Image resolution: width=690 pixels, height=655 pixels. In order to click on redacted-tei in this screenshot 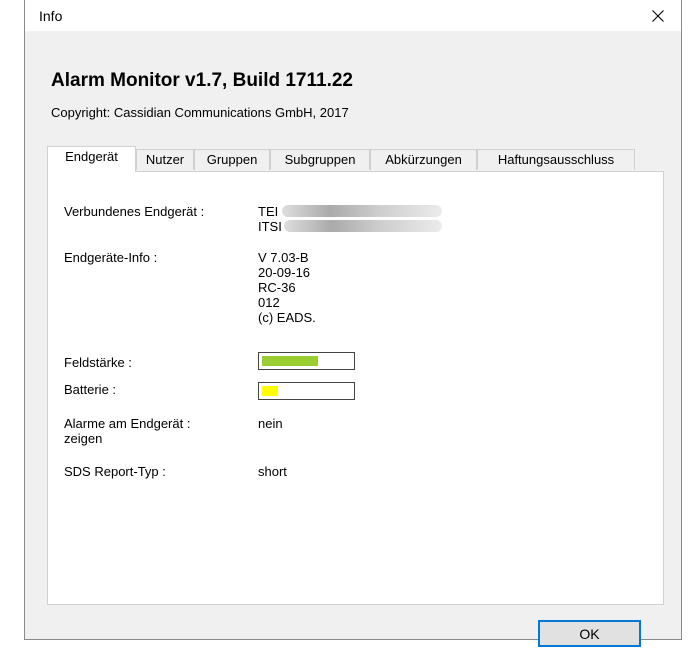, I will do `click(362, 211)`.